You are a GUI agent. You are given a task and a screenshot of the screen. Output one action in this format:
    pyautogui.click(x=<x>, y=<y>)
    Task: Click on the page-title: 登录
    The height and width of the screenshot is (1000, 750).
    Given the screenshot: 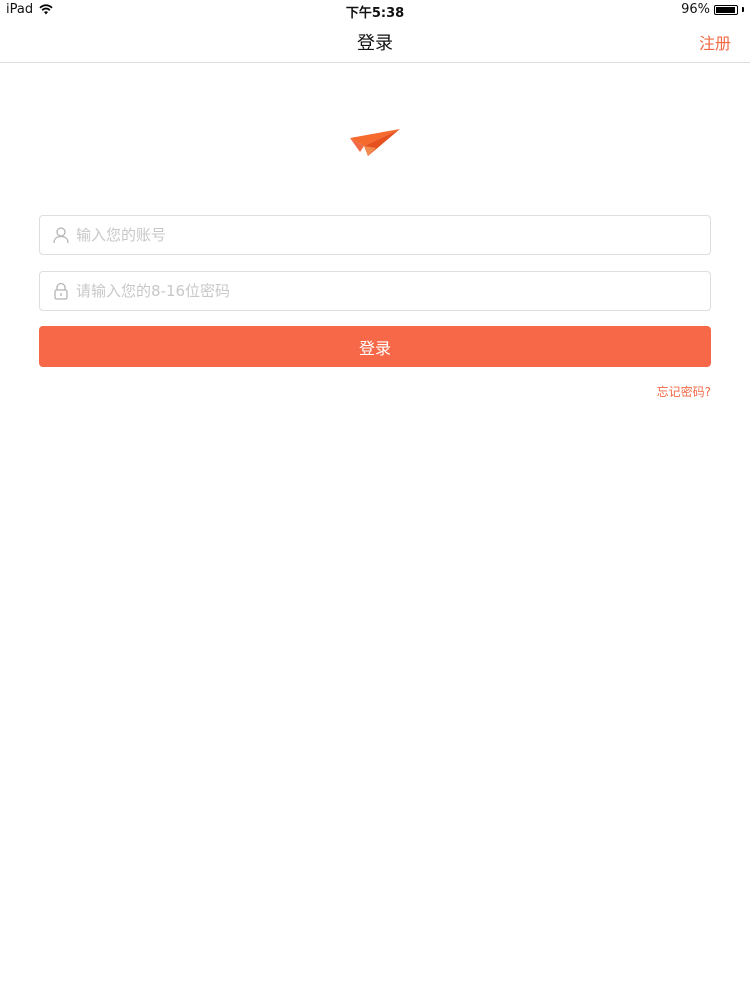 What is the action you would take?
    pyautogui.click(x=375, y=43)
    